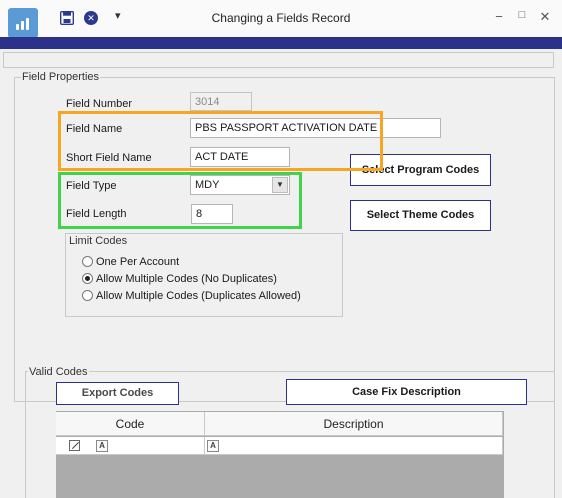 This screenshot has width=562, height=498. Describe the element at coordinates (499, 16) in the screenshot. I see `minimize-icon: −` at that location.